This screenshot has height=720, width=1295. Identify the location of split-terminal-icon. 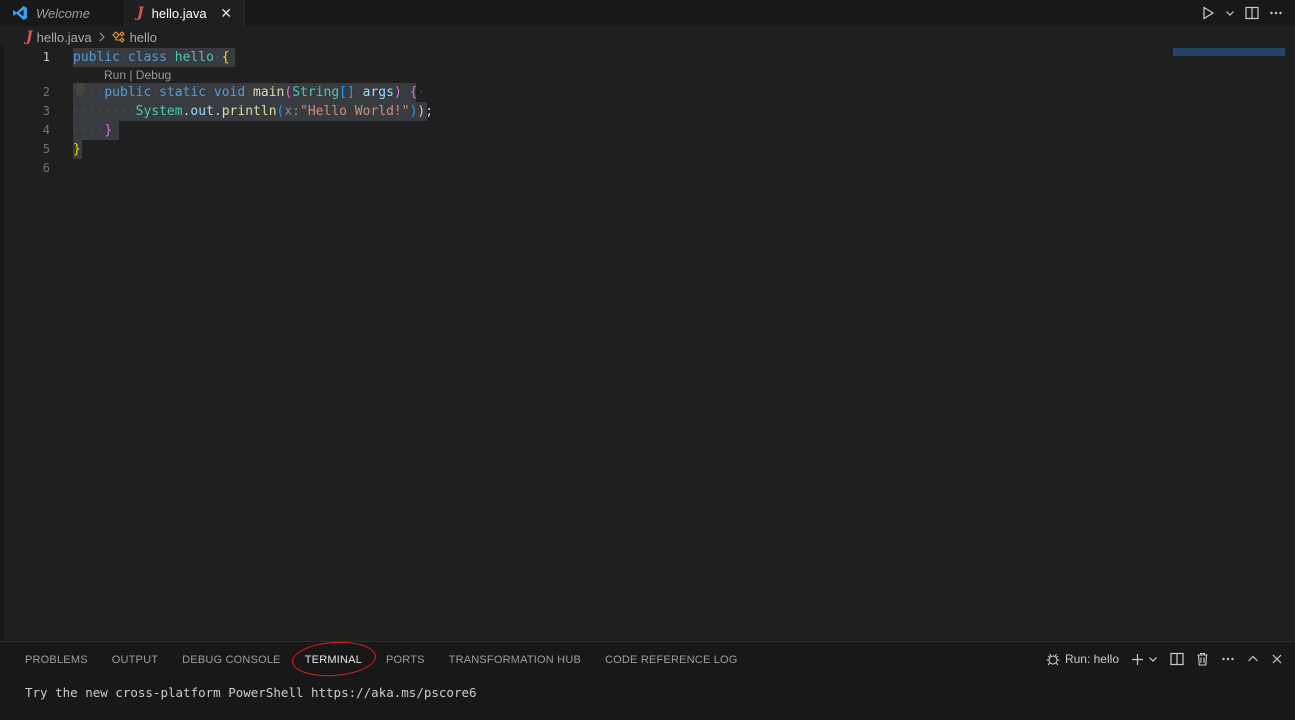
(1177, 659).